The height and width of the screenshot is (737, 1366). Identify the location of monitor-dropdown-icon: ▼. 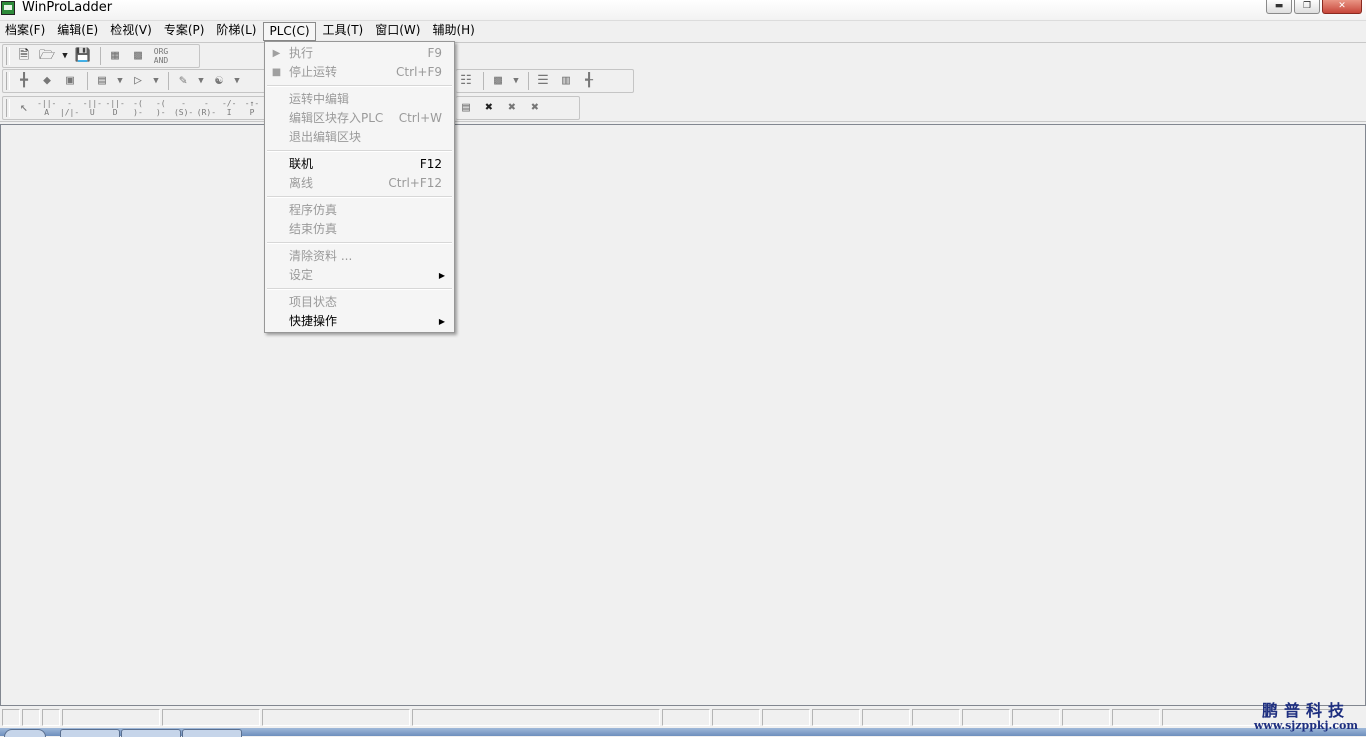
(237, 81).